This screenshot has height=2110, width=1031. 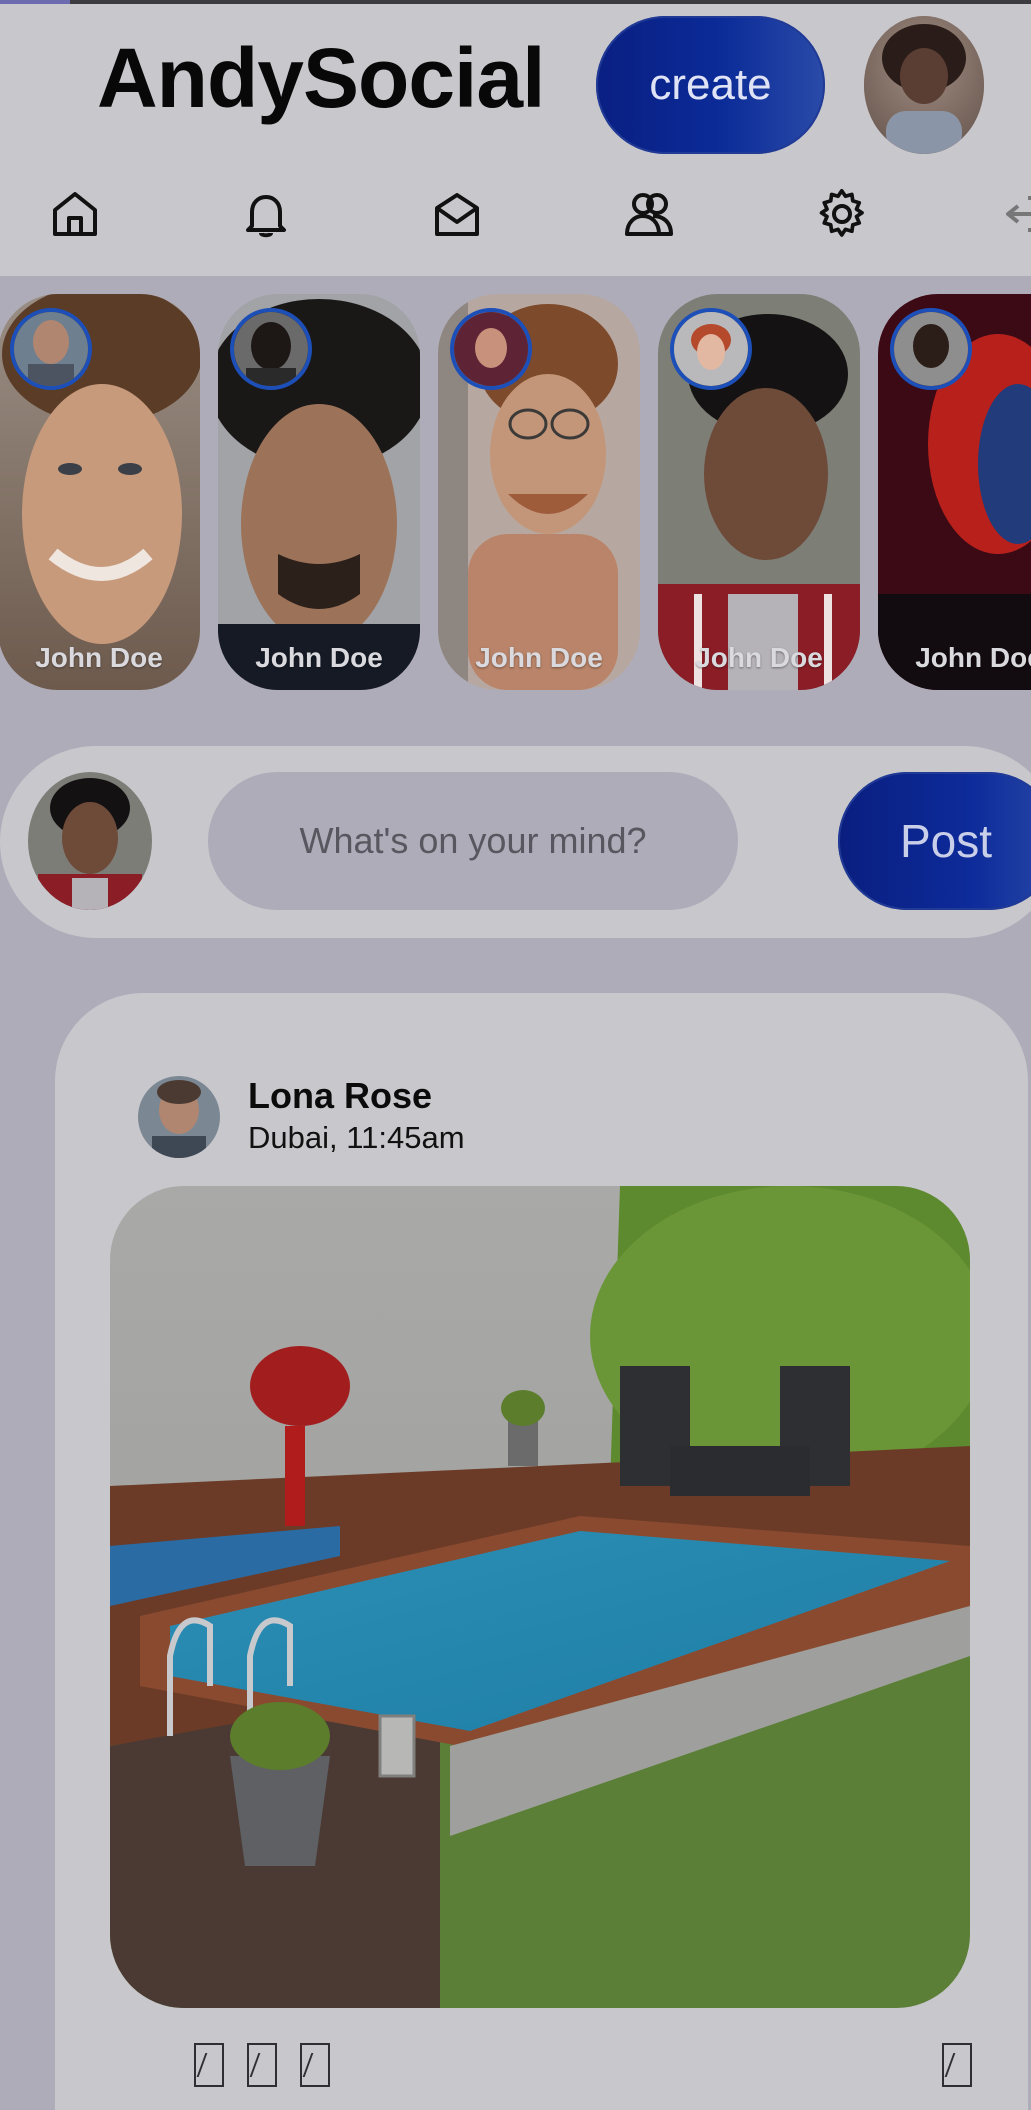 What do you see at coordinates (515, 224) in the screenshot?
I see `main-nav` at bounding box center [515, 224].